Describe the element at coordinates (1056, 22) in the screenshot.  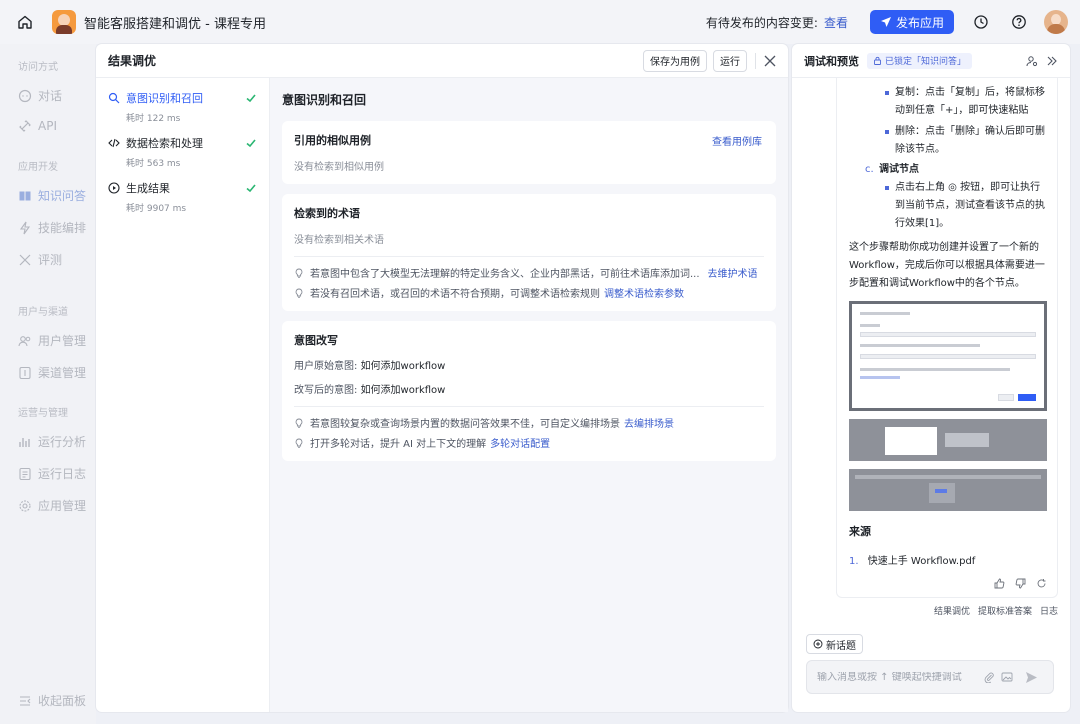
I see `user-avatar` at that location.